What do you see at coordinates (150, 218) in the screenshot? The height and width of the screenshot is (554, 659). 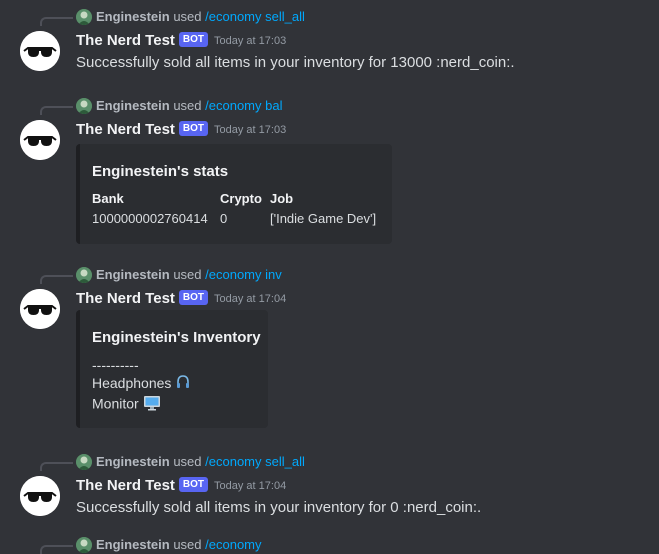 I see `field-value: 1000000002760414` at bounding box center [150, 218].